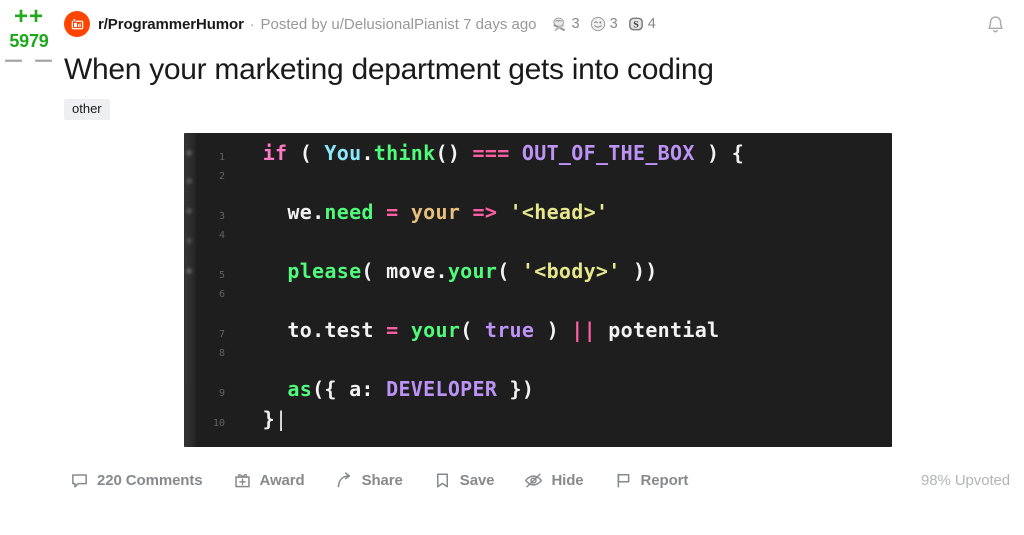 This screenshot has width=1024, height=535. Describe the element at coordinates (221, 334) in the screenshot. I see `code-line-number: 7` at that location.